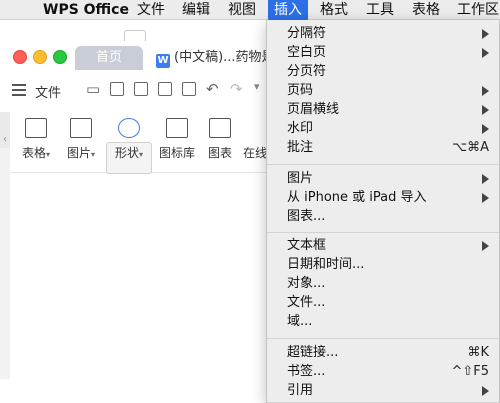  I want to click on ribbon-shape-label: 形状, so click(126, 153).